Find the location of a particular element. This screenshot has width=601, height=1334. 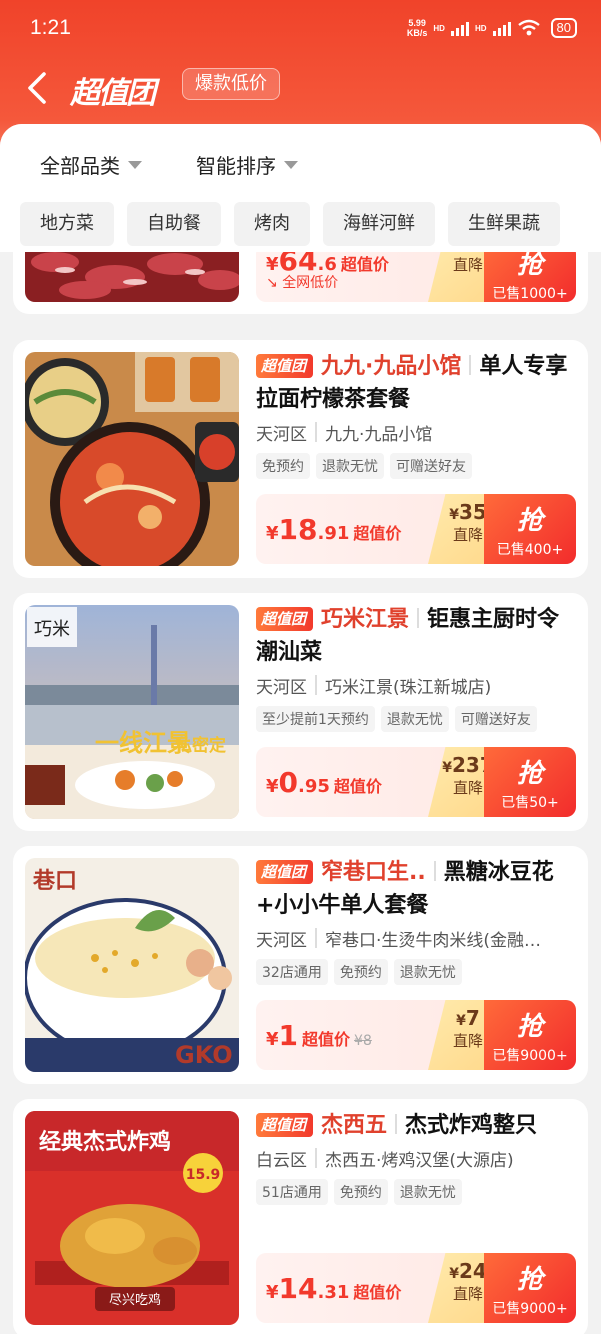

shop-name: 九九·九品小馆 is located at coordinates (391, 366).